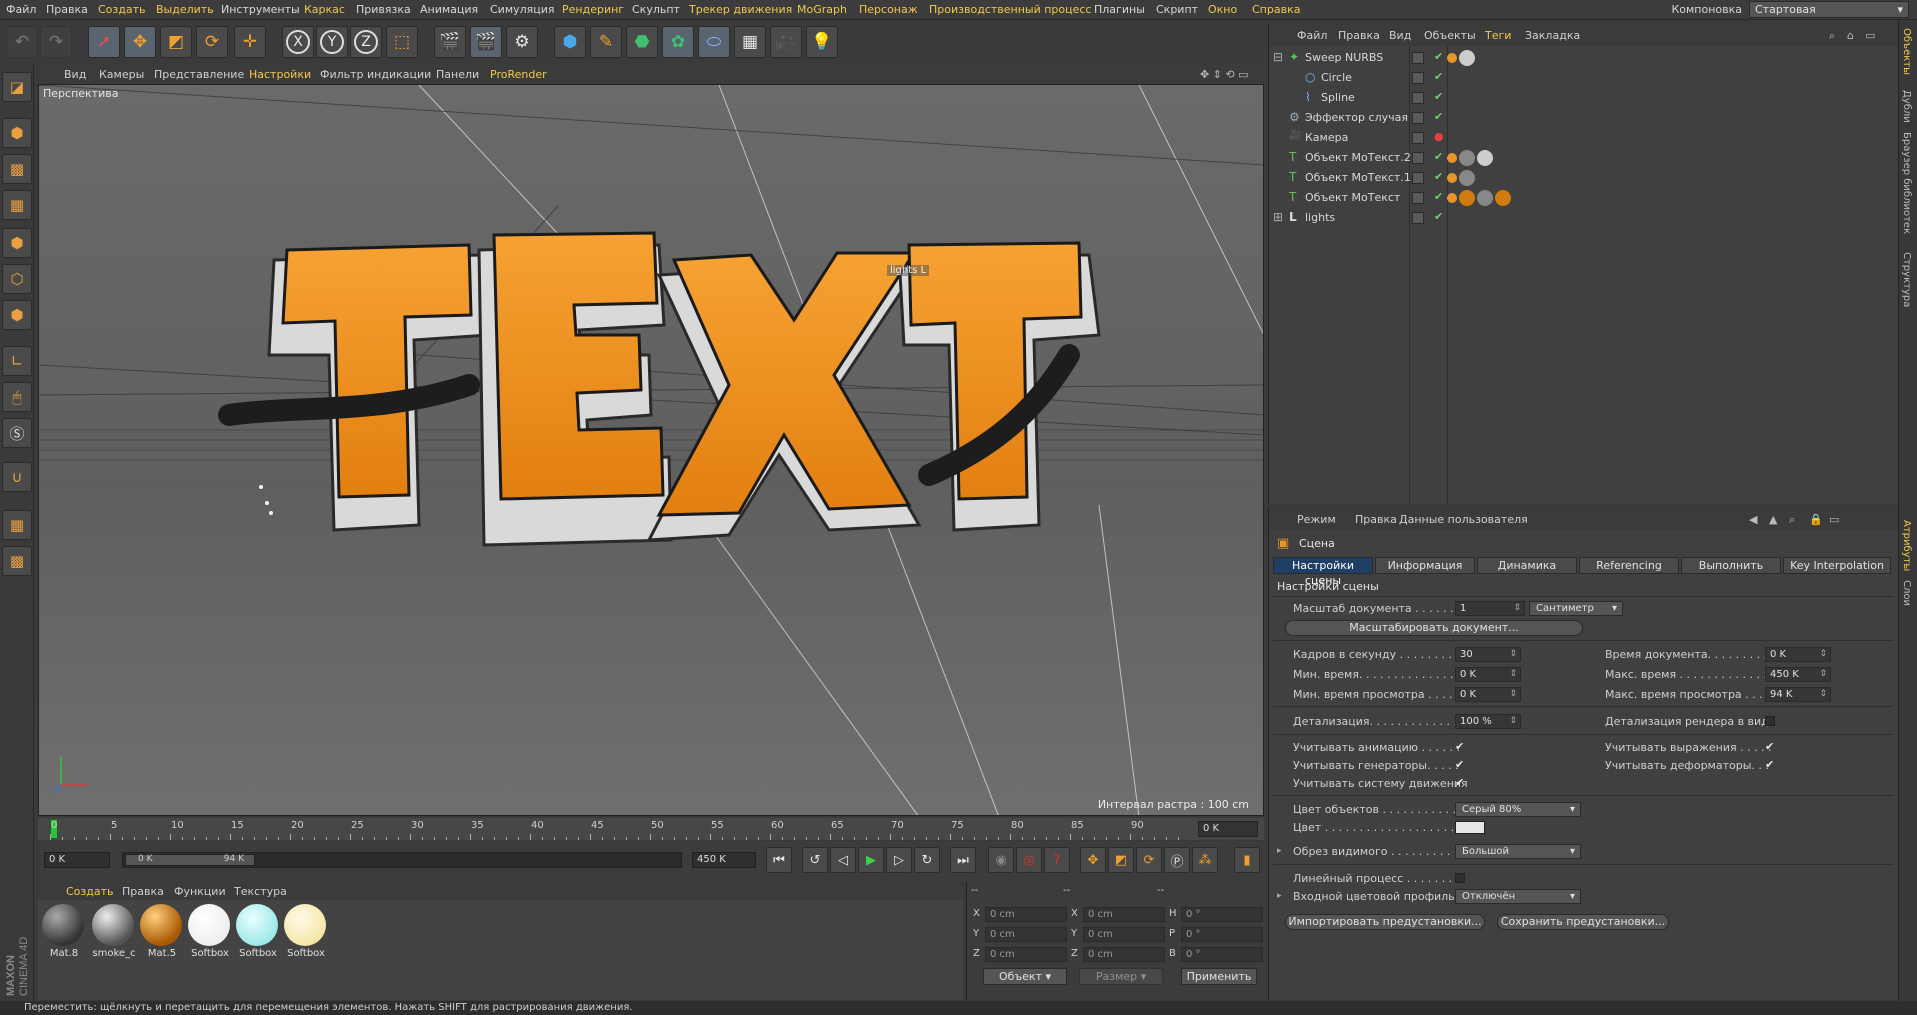  I want to click on menu-pipeline: Производственный процесс, so click(1010, 9).